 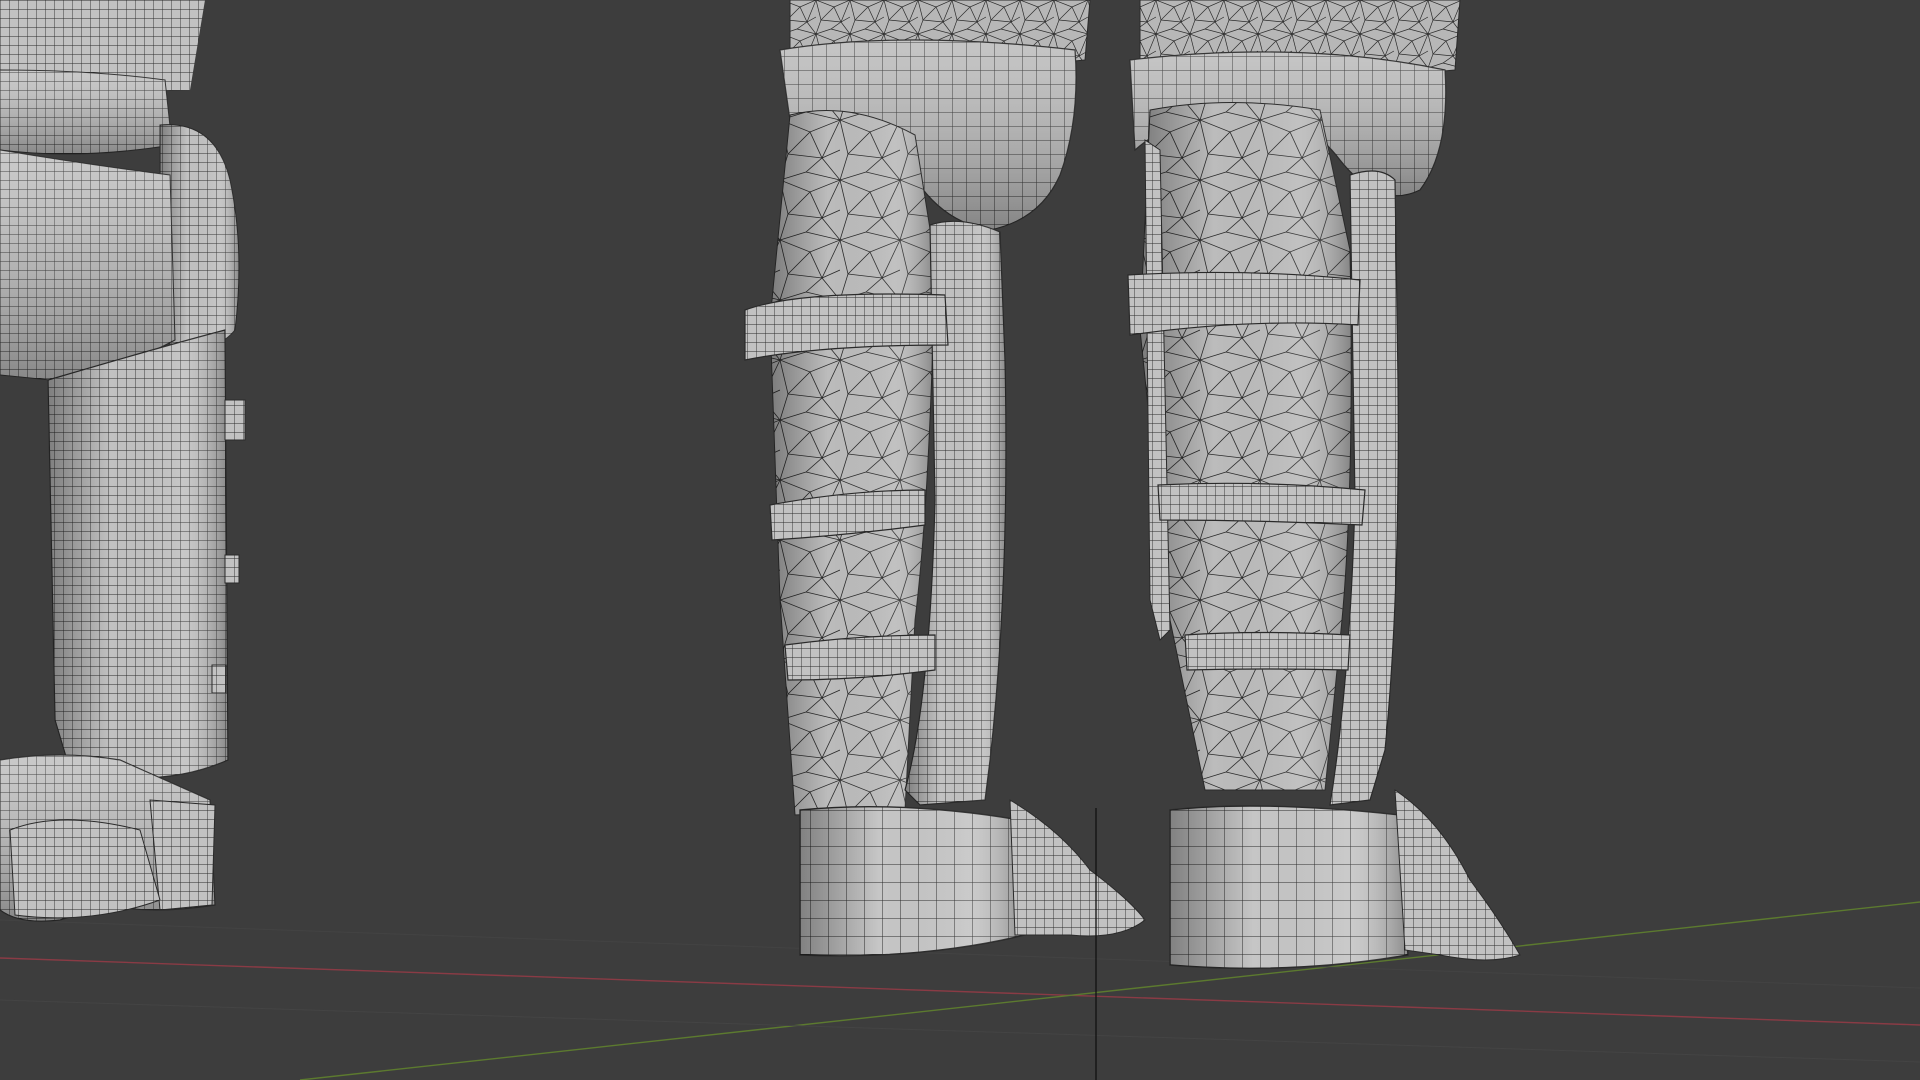 I want to click on x-axis-line, so click(x=960, y=991).